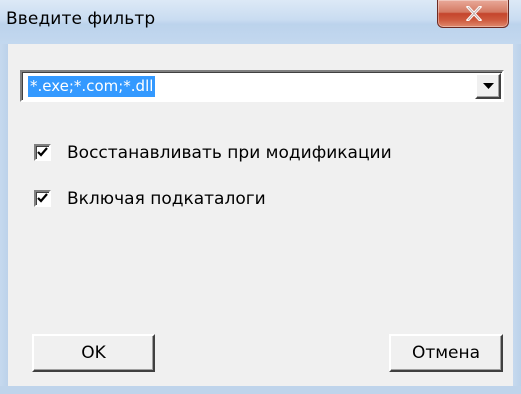  What do you see at coordinates (166, 199) in the screenshot?
I see `include-subdirs-label: Включая подкаталоги` at bounding box center [166, 199].